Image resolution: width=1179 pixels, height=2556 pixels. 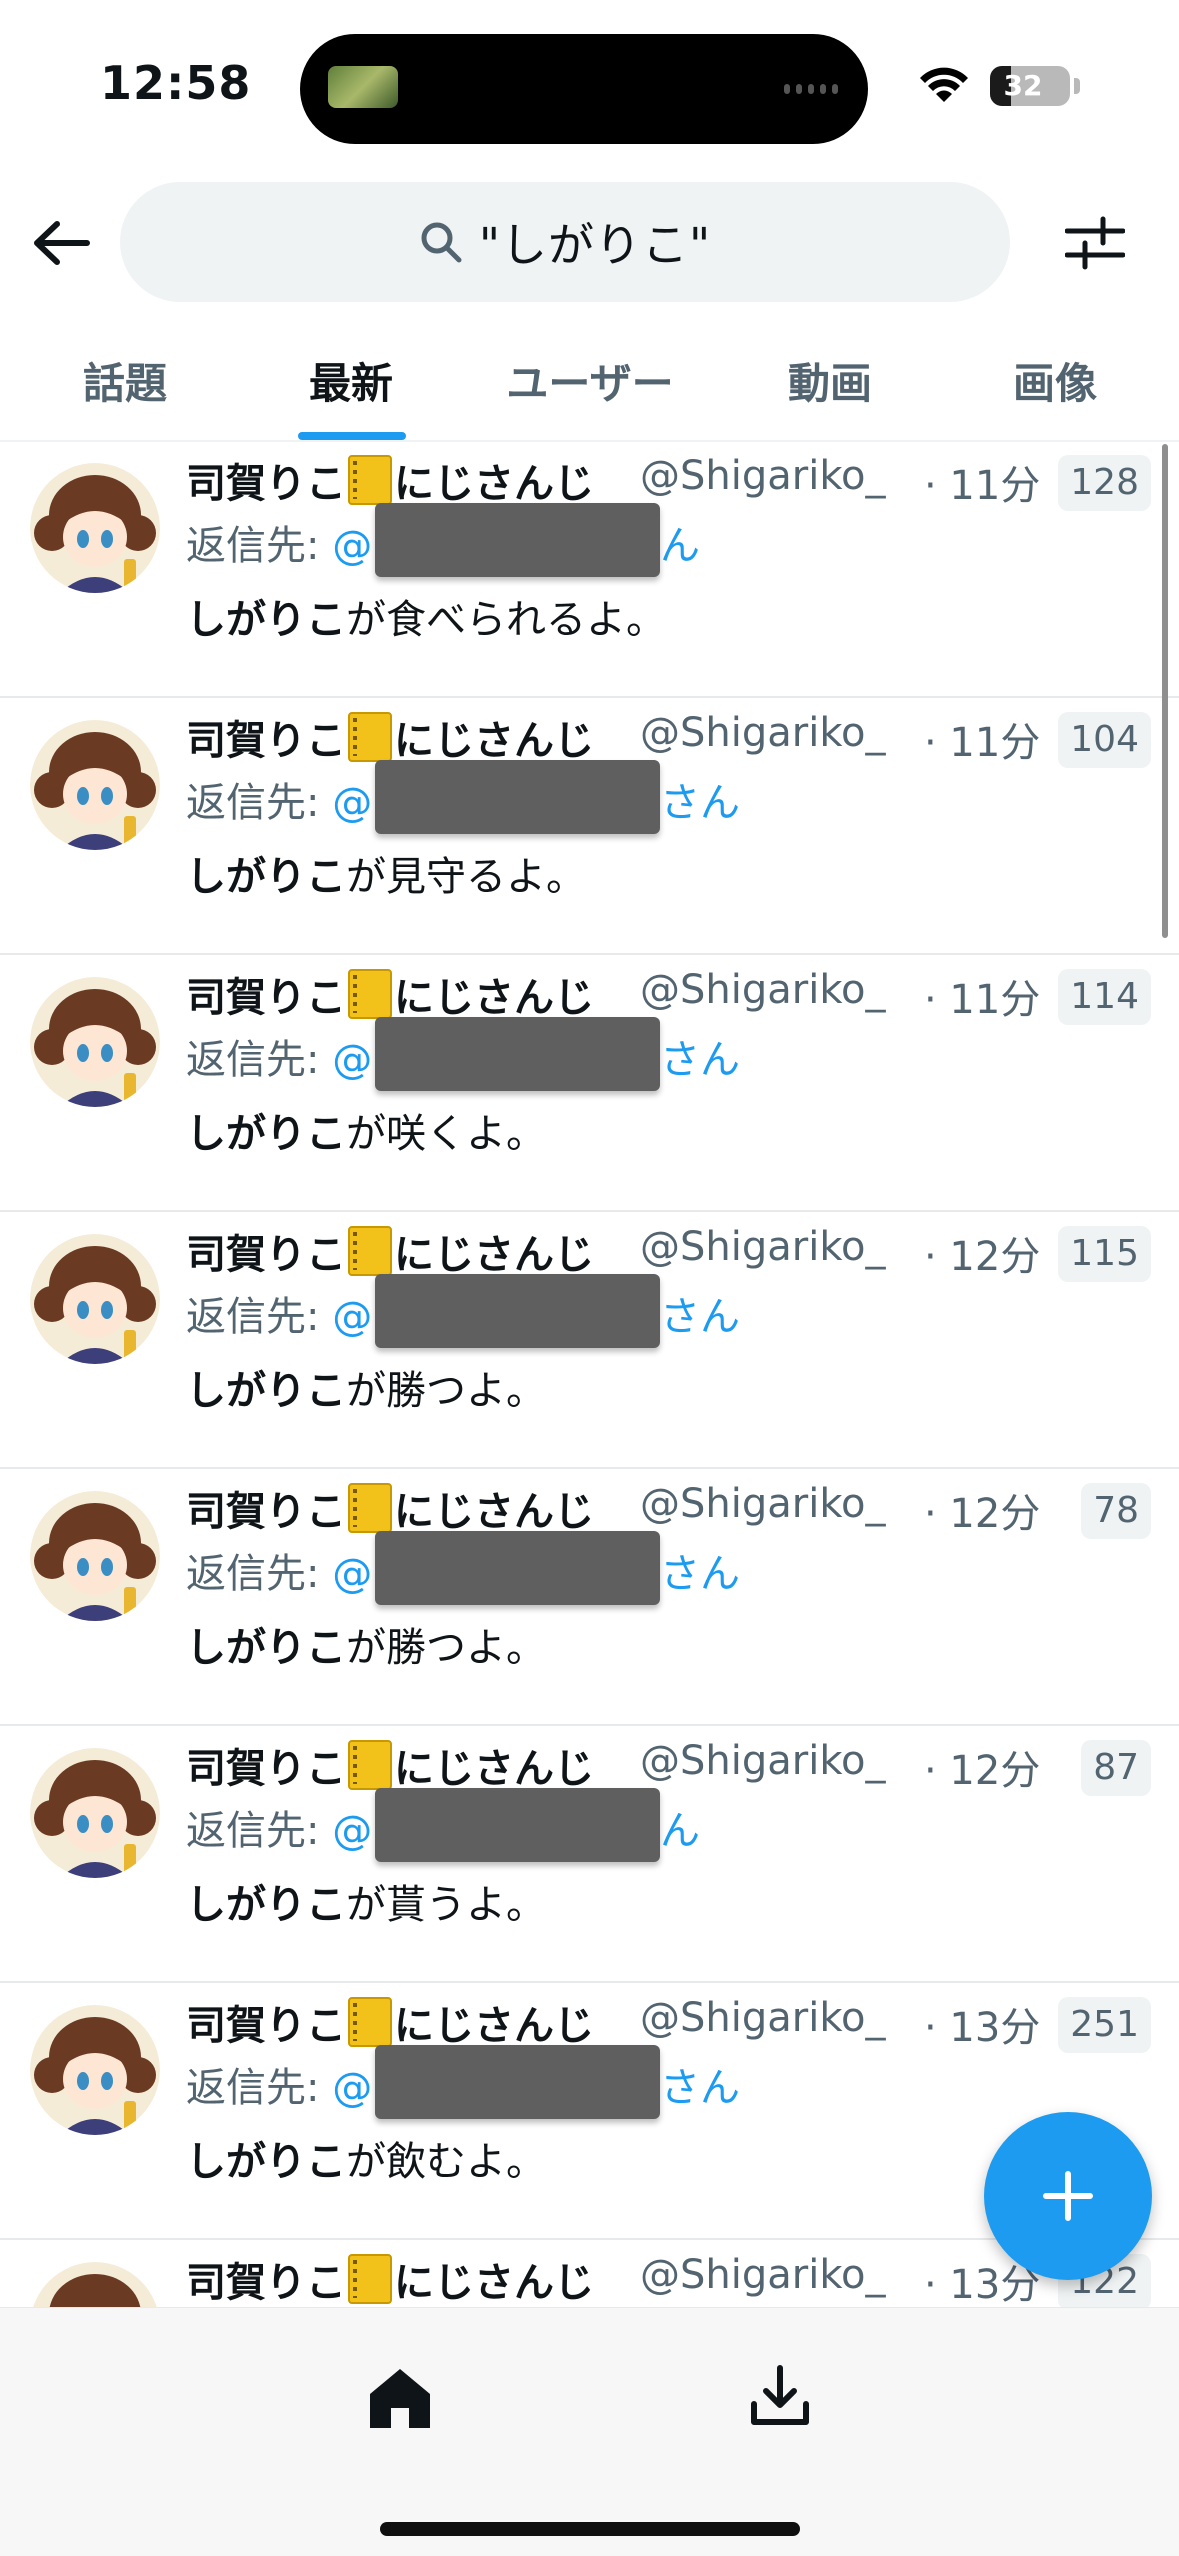 I want to click on tweet-text-rest: が貰うよ。, so click(x=446, y=1905).